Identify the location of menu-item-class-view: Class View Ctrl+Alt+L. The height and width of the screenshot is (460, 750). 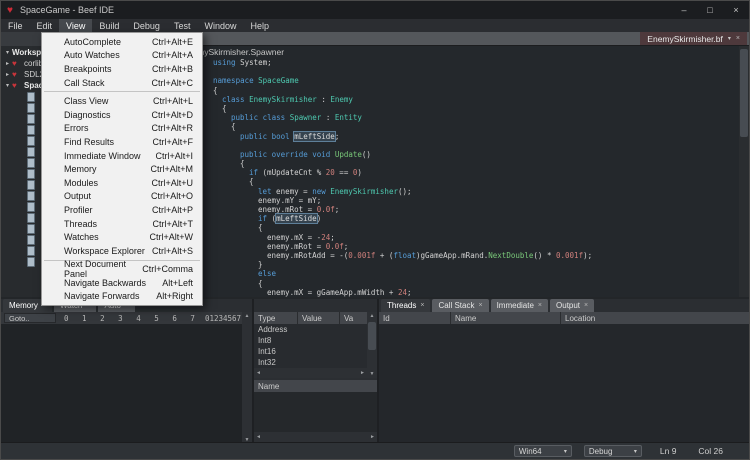
(122, 101).